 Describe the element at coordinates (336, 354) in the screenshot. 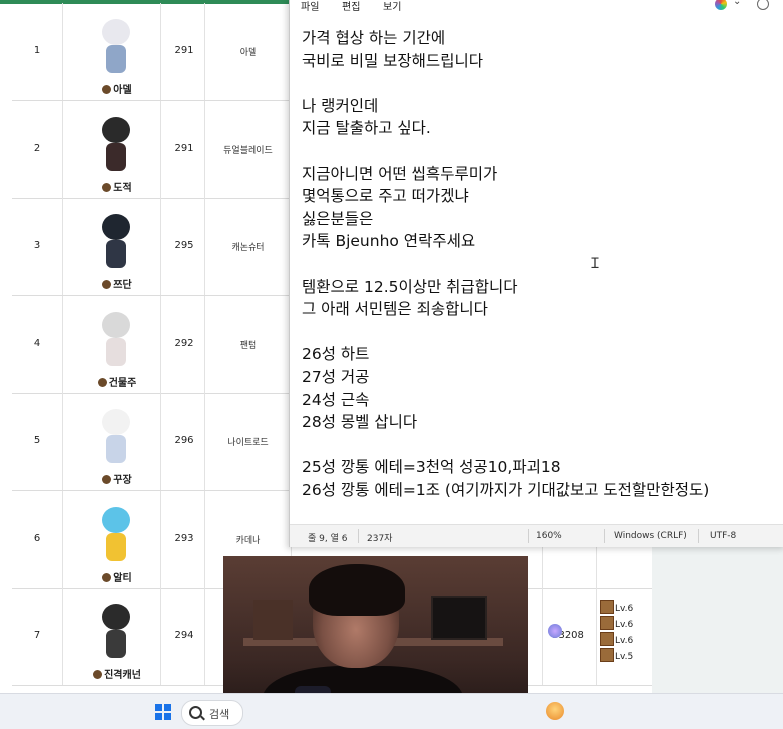

I see `text-line: 26성 하트` at that location.